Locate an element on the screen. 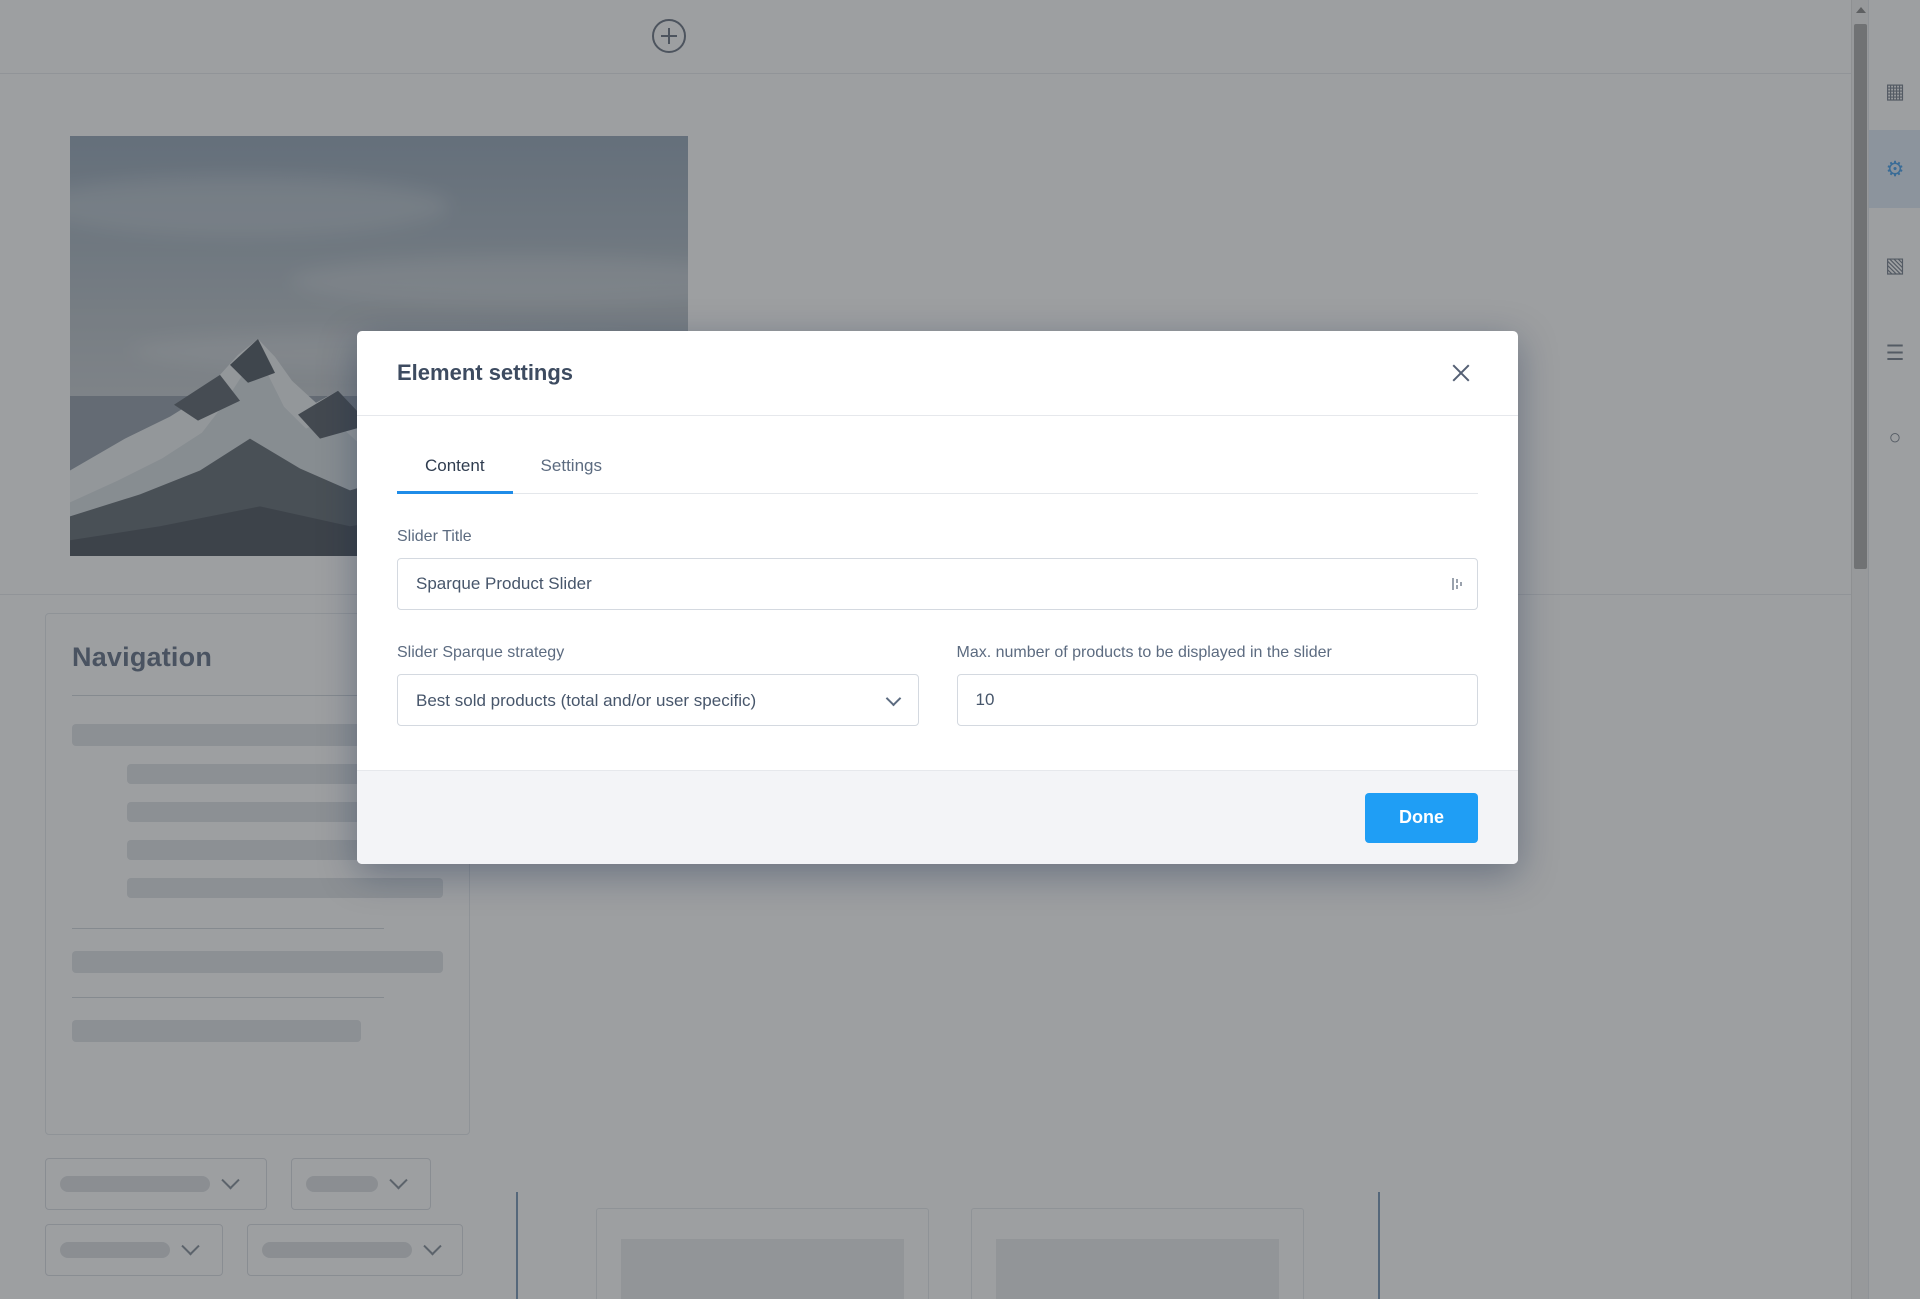 The image size is (1920, 1299). close-icon is located at coordinates (1461, 373).